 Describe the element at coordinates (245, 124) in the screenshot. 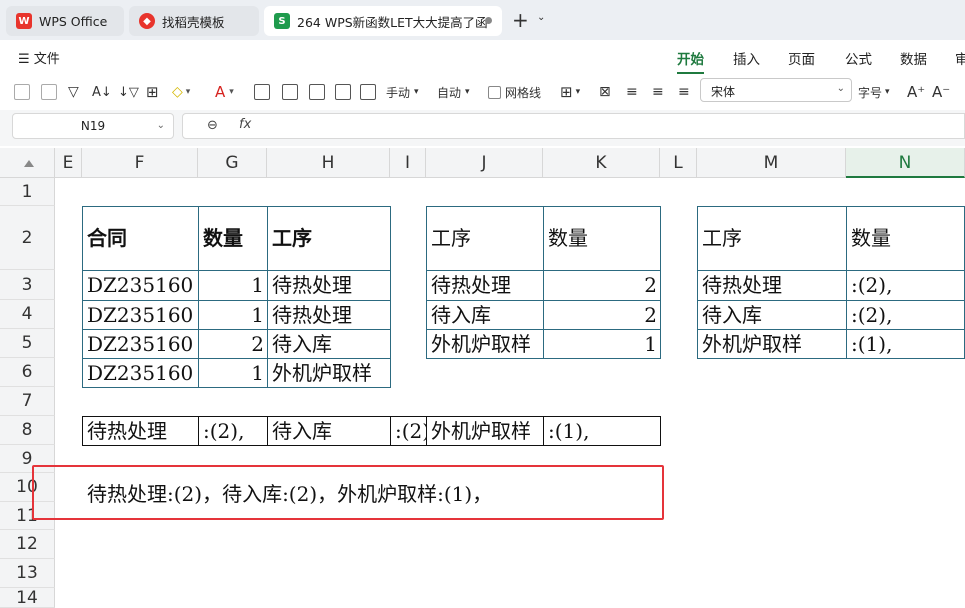

I see `fx-icon: fx` at that location.